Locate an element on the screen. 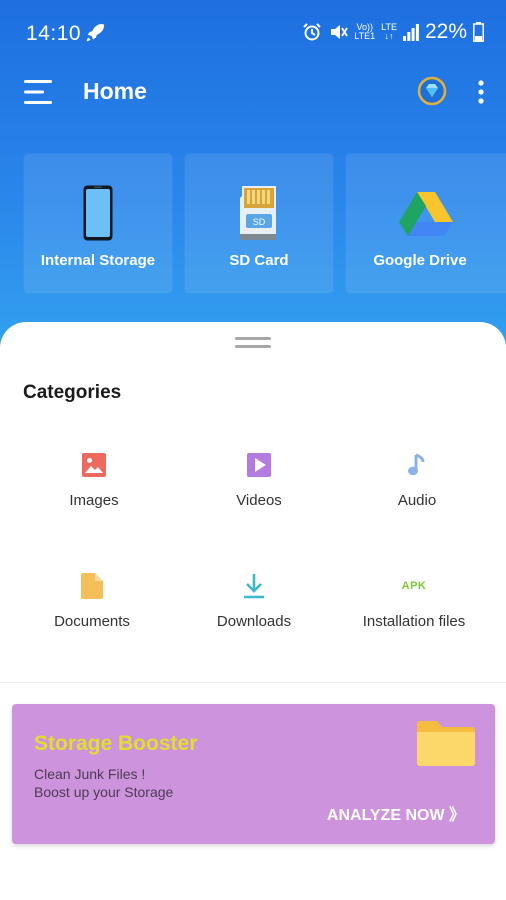 The image size is (506, 900). image-icon is located at coordinates (94, 465).